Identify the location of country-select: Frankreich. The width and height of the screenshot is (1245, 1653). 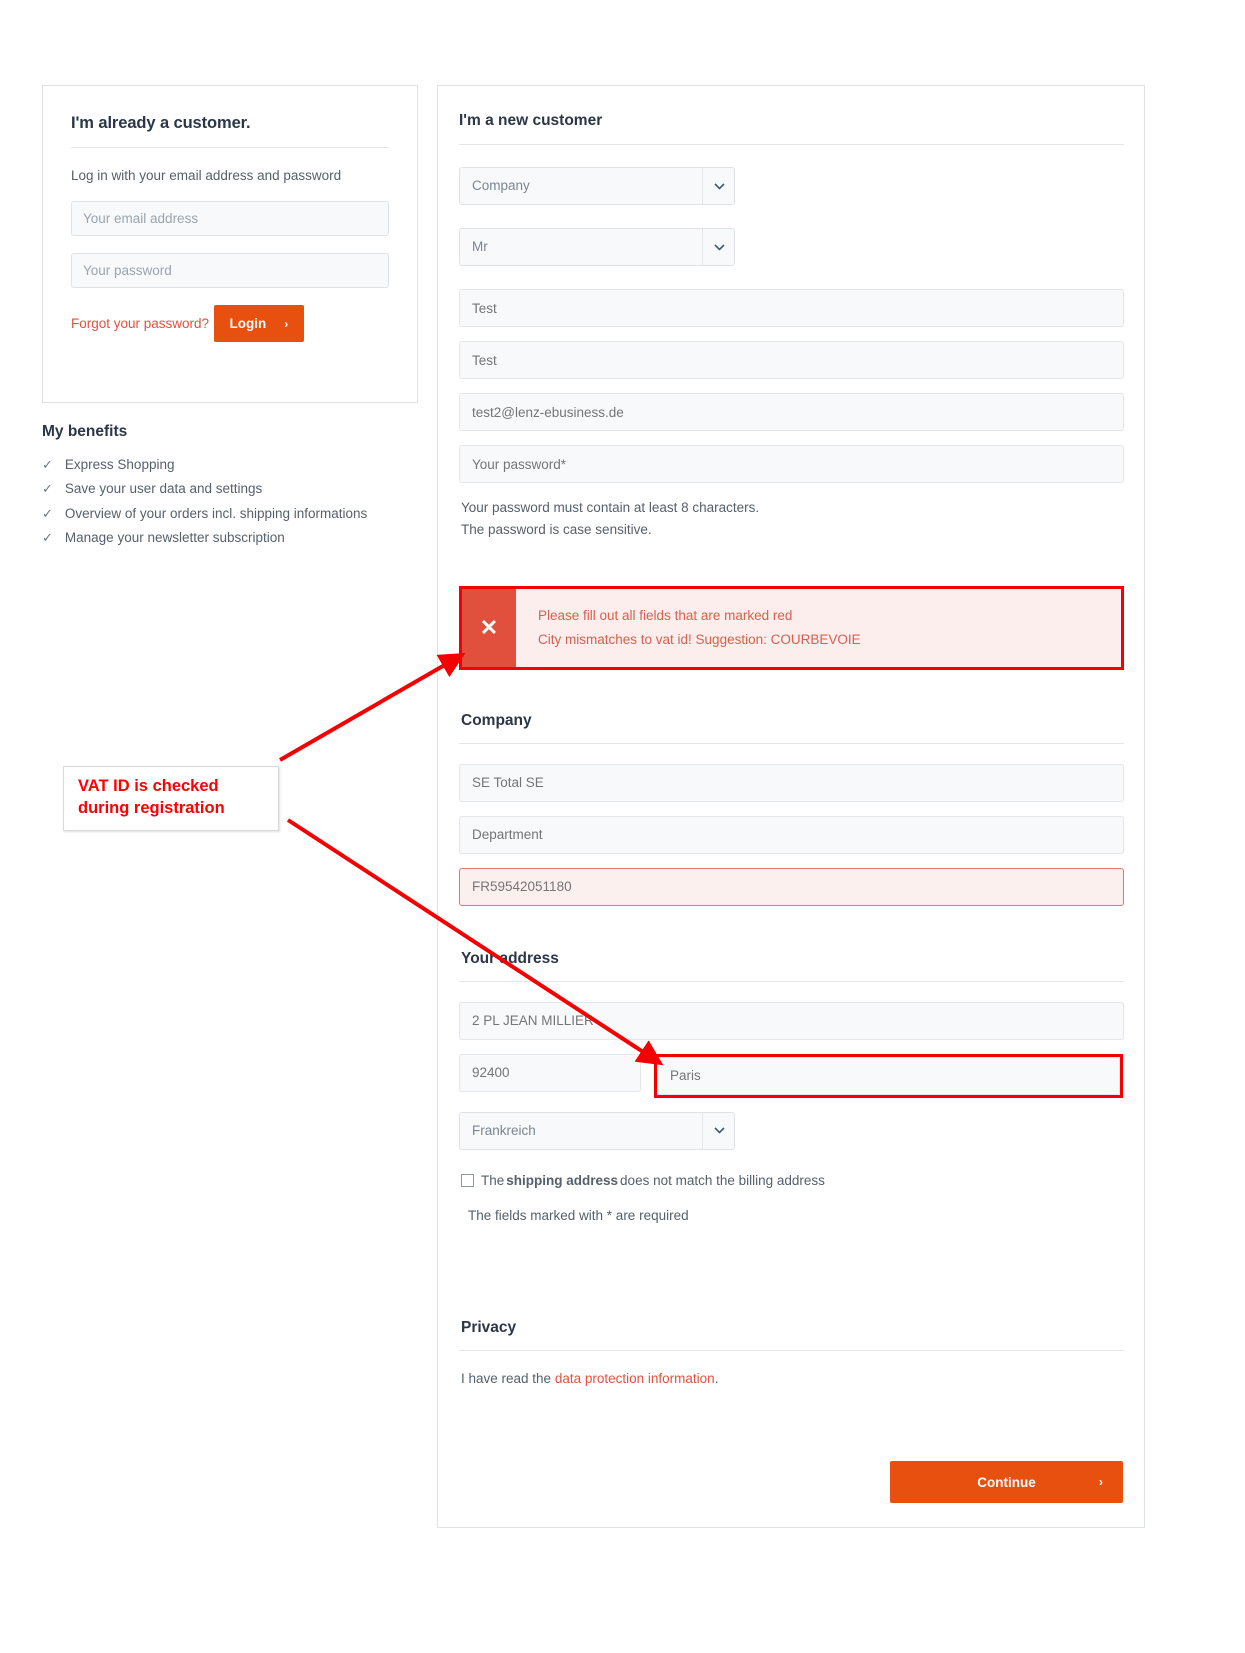
(597, 1130).